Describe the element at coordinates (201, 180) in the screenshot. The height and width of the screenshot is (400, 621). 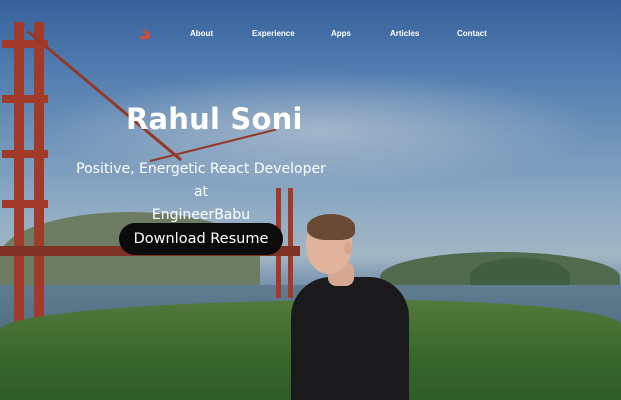
I see `hero-tagline-line1: Positive, Energetic React Developer at` at that location.